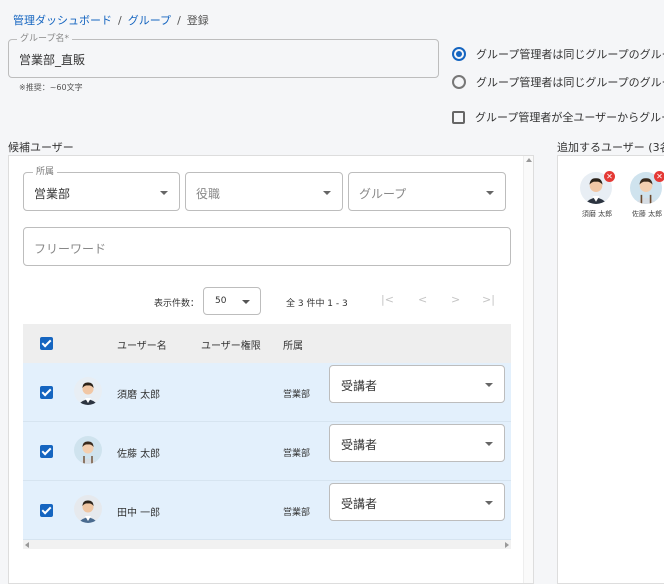 Image resolution: width=664 pixels, height=584 pixels. Describe the element at coordinates (570, 54) in the screenshot. I see `radio-option-1-label: グループ管理者は同じグループのグループ` at that location.